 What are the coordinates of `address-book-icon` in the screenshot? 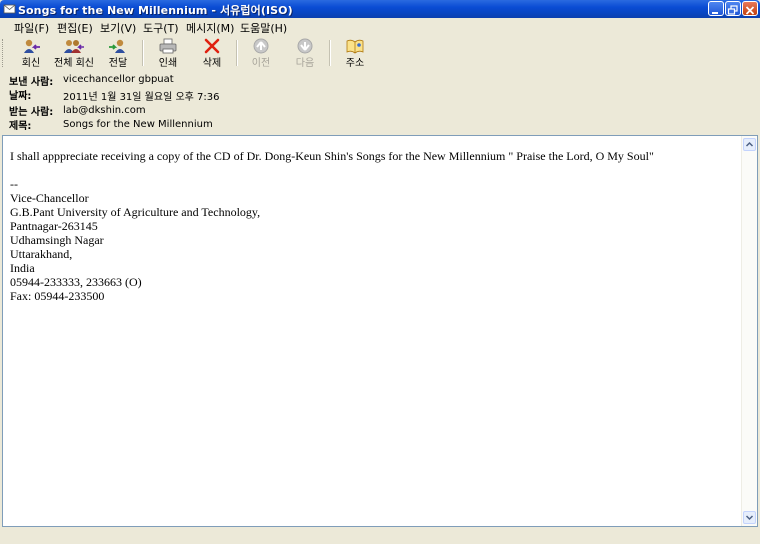 It's located at (355, 46).